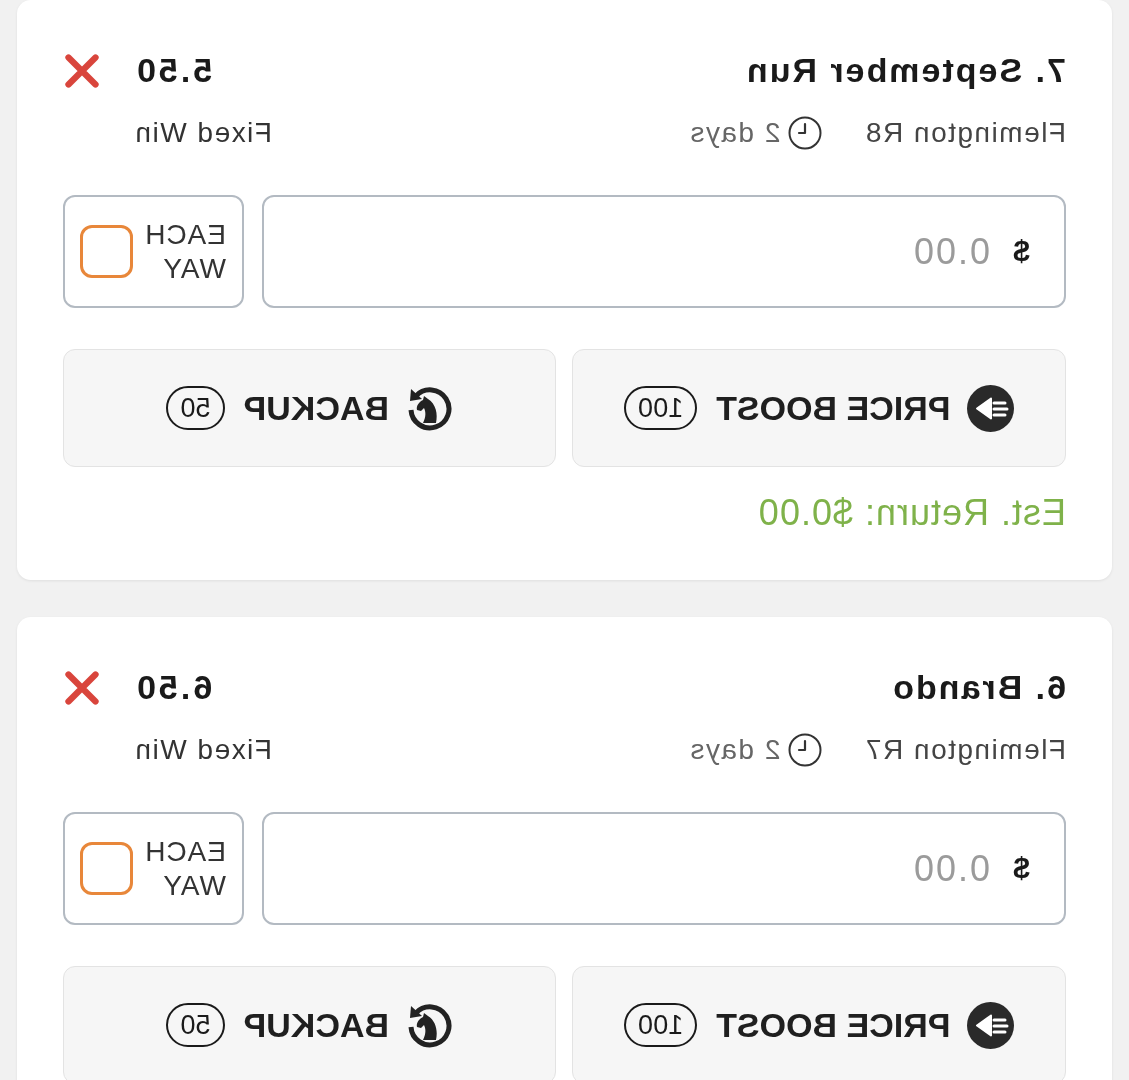  What do you see at coordinates (911, 513) in the screenshot?
I see `estimated-return: Est. Return: $0.00` at bounding box center [911, 513].